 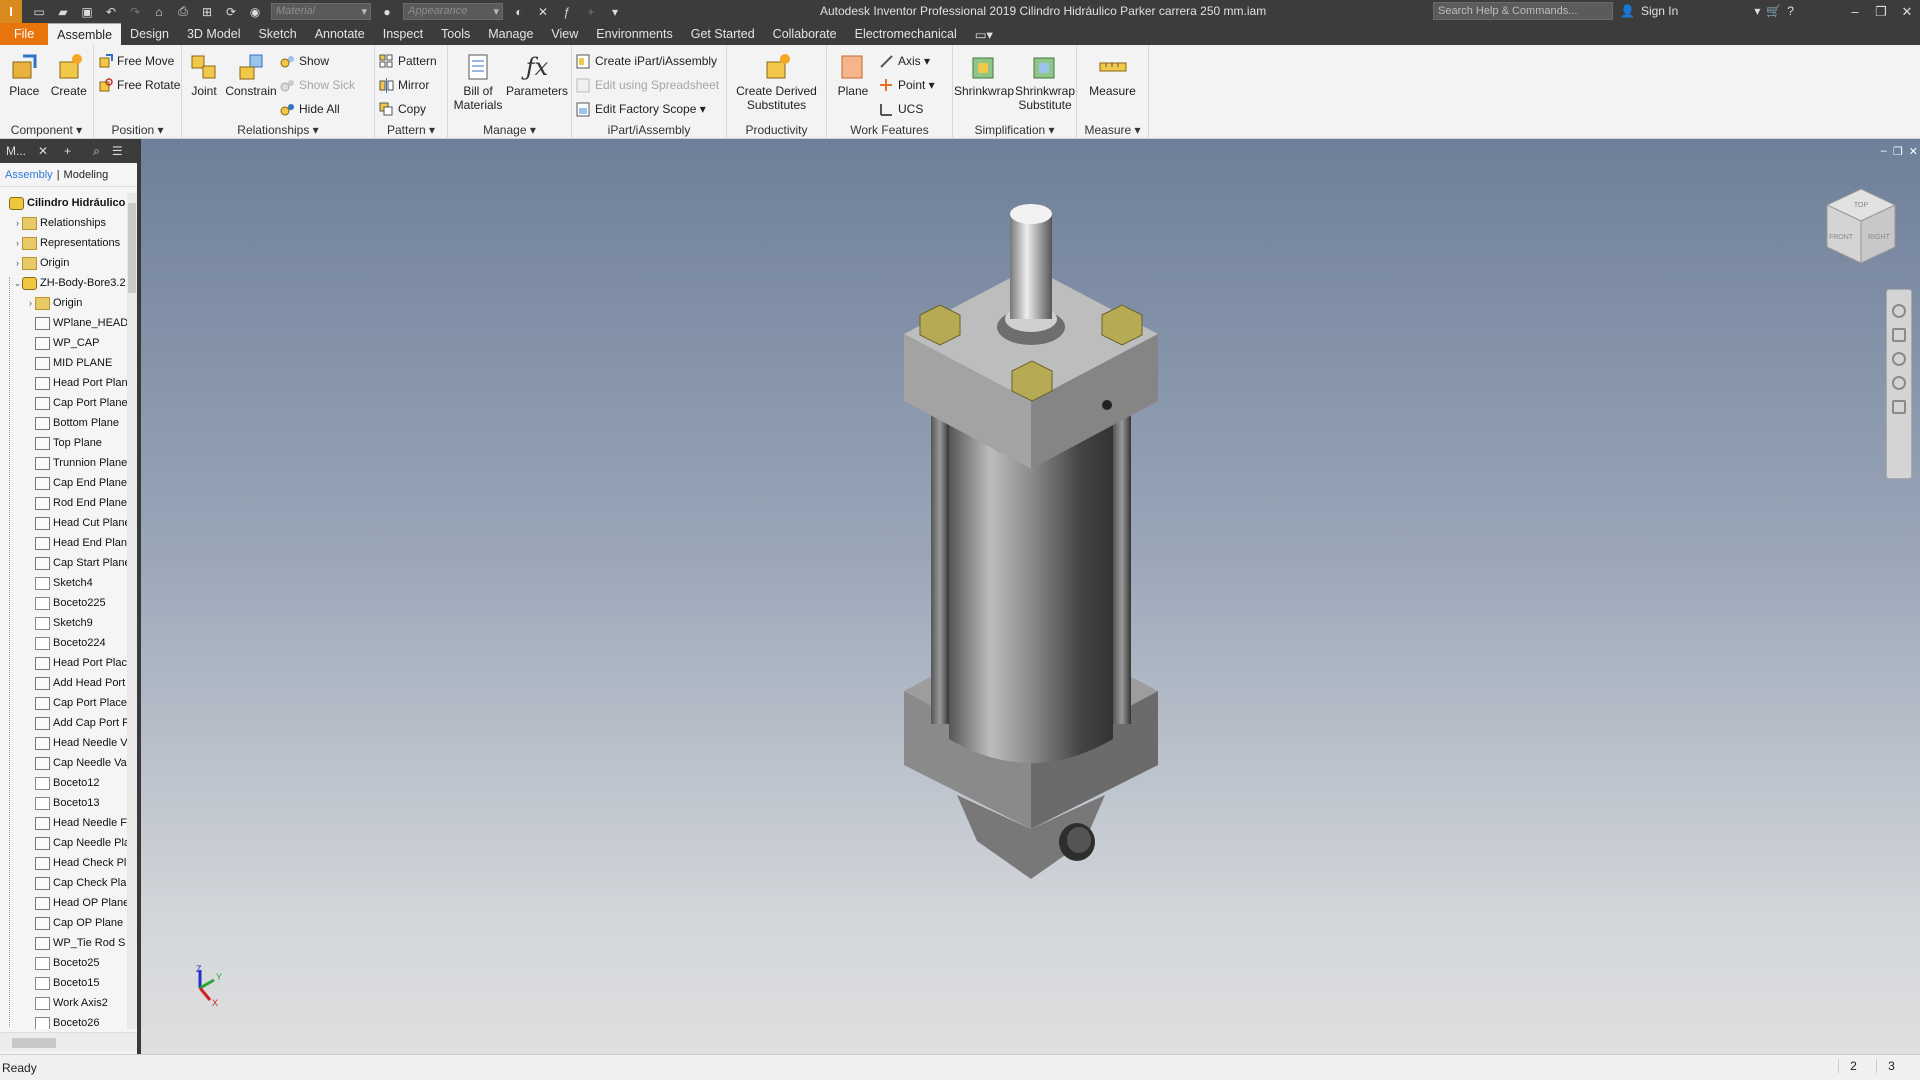 What do you see at coordinates (68, 1042) in the screenshot?
I see `browser-horizontal-scrollbar` at bounding box center [68, 1042].